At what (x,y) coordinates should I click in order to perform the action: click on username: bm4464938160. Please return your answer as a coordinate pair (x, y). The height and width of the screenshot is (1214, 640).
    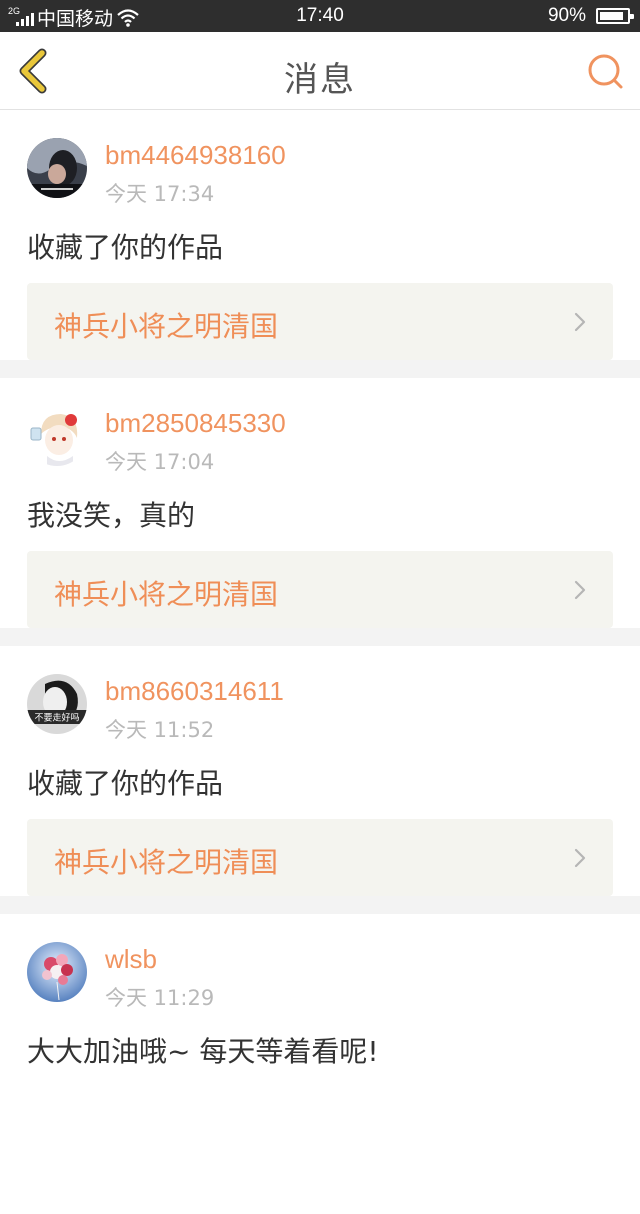
    Looking at the image, I should click on (195, 155).